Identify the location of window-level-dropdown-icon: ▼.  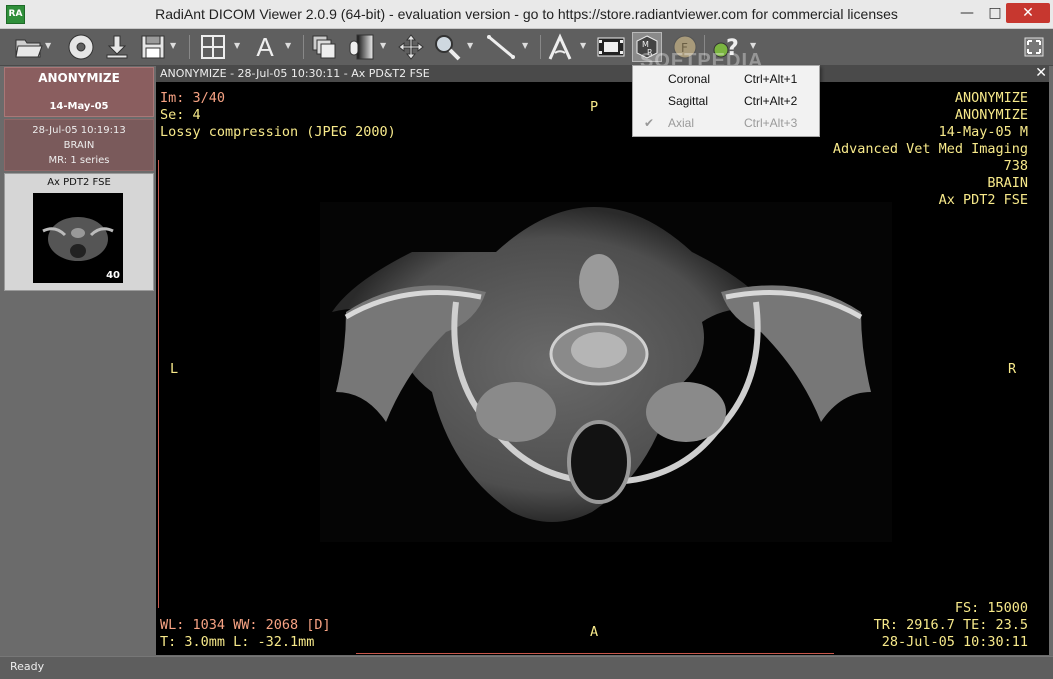
(384, 46).